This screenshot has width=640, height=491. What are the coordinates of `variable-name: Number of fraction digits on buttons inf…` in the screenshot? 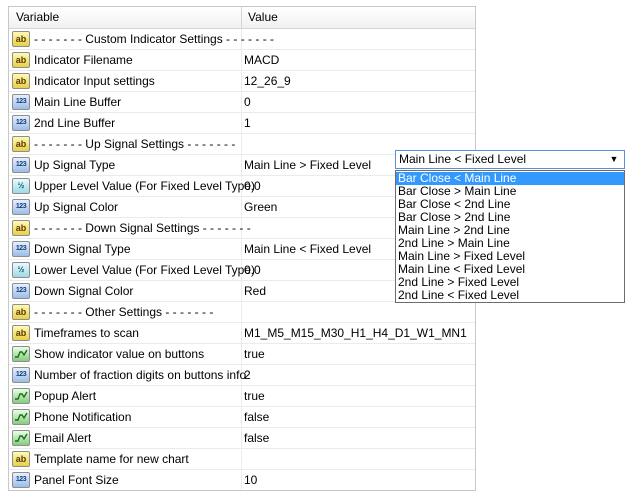 It's located at (140, 375).